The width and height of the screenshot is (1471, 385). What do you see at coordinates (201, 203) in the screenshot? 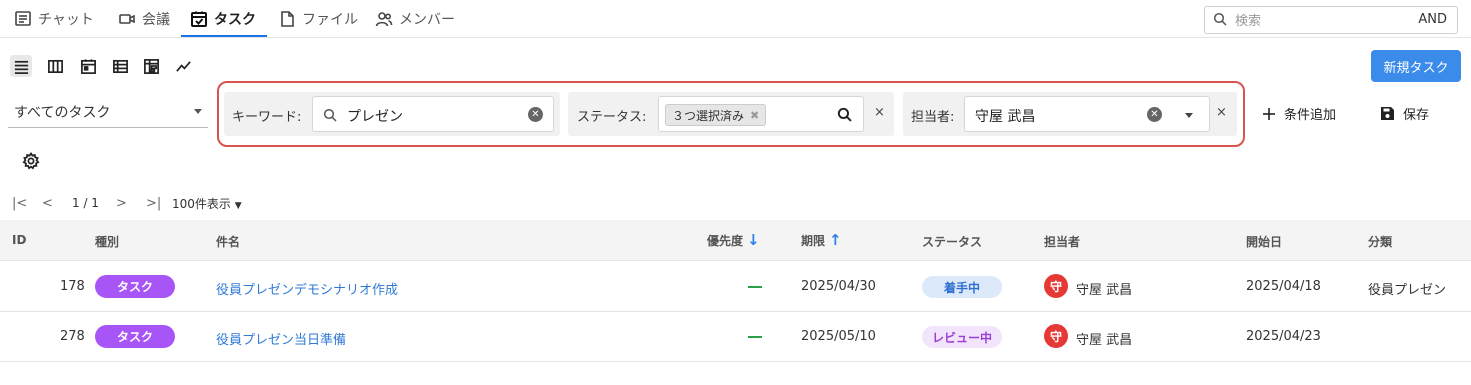
I see `per-page-label: 100件表示` at bounding box center [201, 203].